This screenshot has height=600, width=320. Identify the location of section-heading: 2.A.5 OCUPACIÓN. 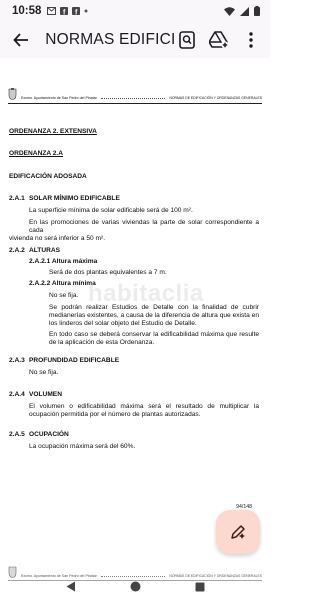
(39, 434).